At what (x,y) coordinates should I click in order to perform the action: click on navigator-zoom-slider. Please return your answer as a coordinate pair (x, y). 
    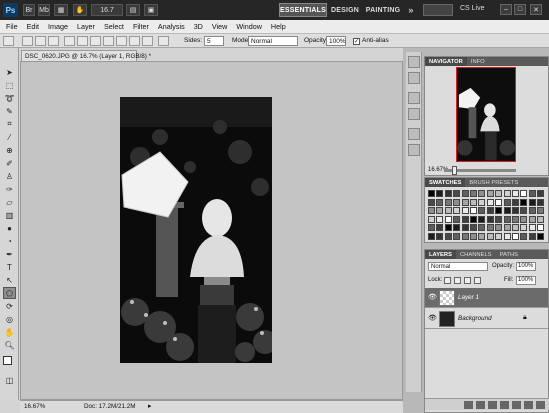
    Looking at the image, I should click on (480, 170).